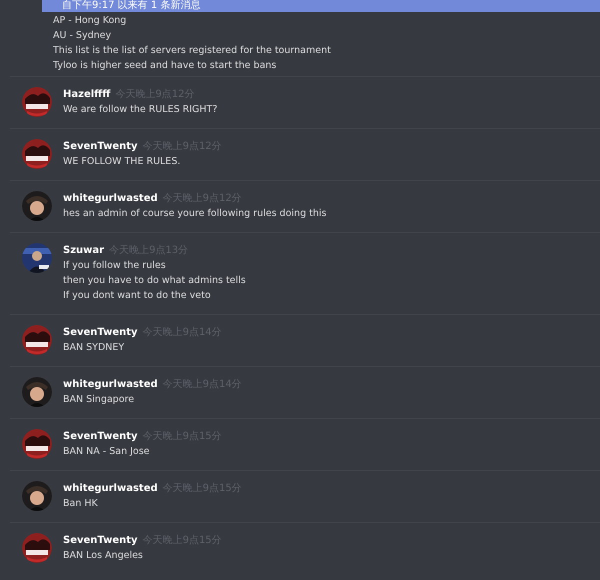 The image size is (600, 580). Describe the element at coordinates (137, 296) in the screenshot. I see `message-text: If you dont want to do the veto` at that location.